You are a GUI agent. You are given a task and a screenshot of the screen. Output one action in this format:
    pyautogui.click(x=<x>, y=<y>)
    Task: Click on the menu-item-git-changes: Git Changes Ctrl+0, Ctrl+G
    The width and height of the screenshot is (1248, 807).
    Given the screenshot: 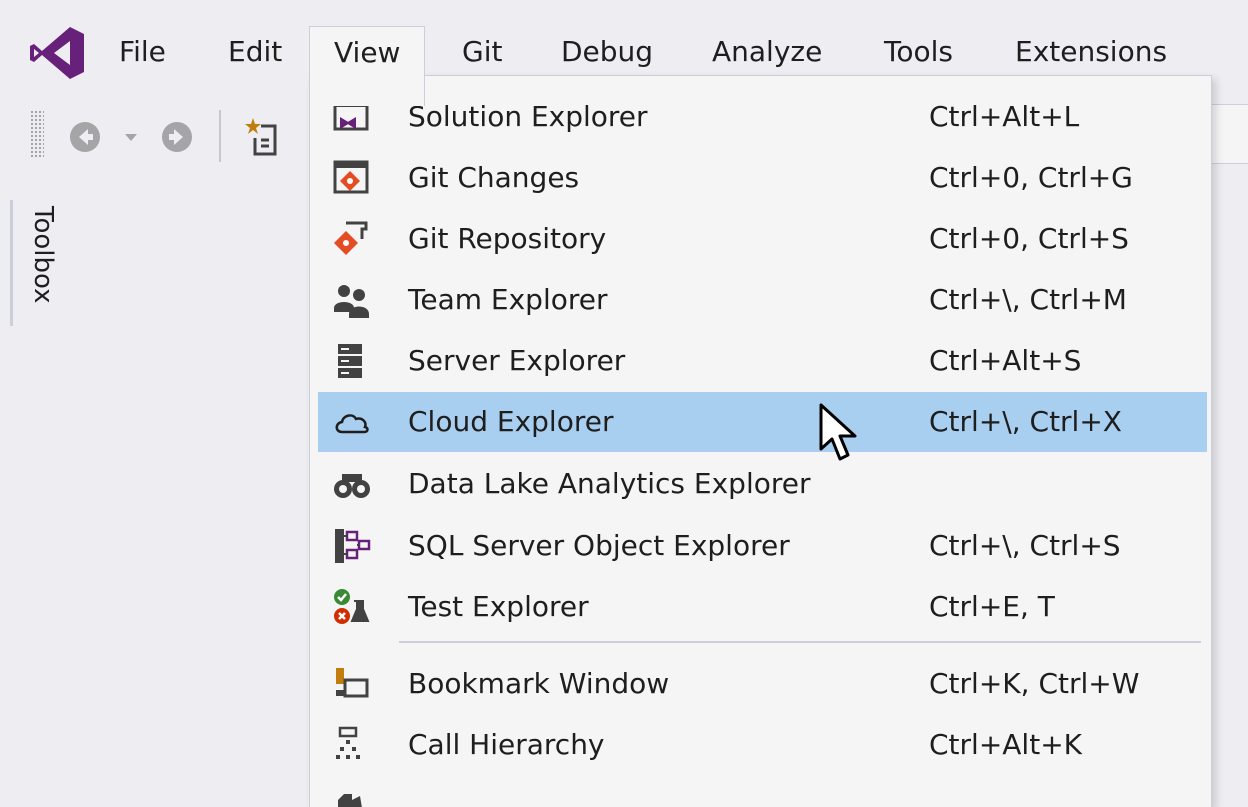 What is the action you would take?
    pyautogui.click(x=762, y=178)
    